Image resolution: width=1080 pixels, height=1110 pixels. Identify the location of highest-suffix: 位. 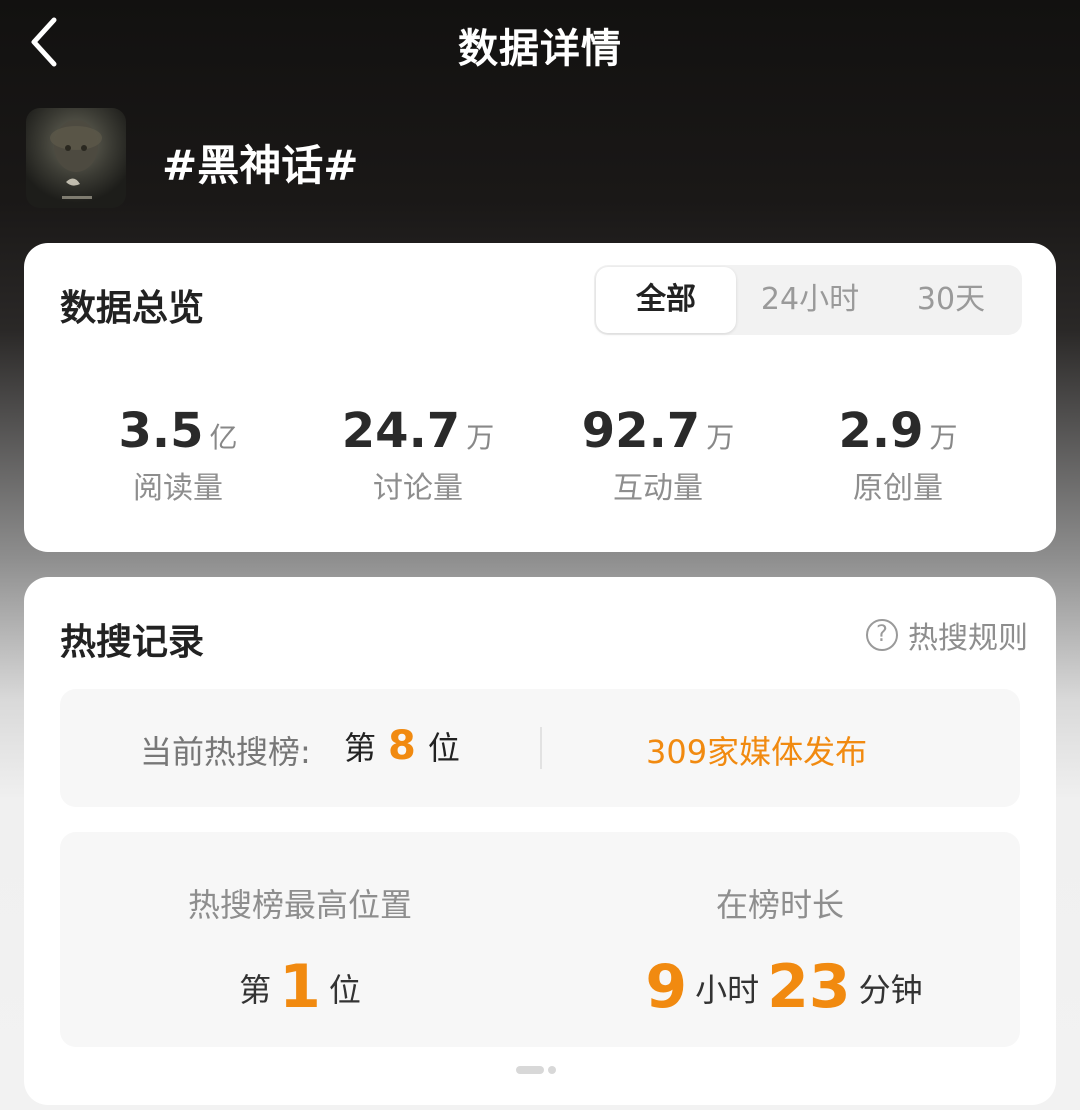
(344, 990).